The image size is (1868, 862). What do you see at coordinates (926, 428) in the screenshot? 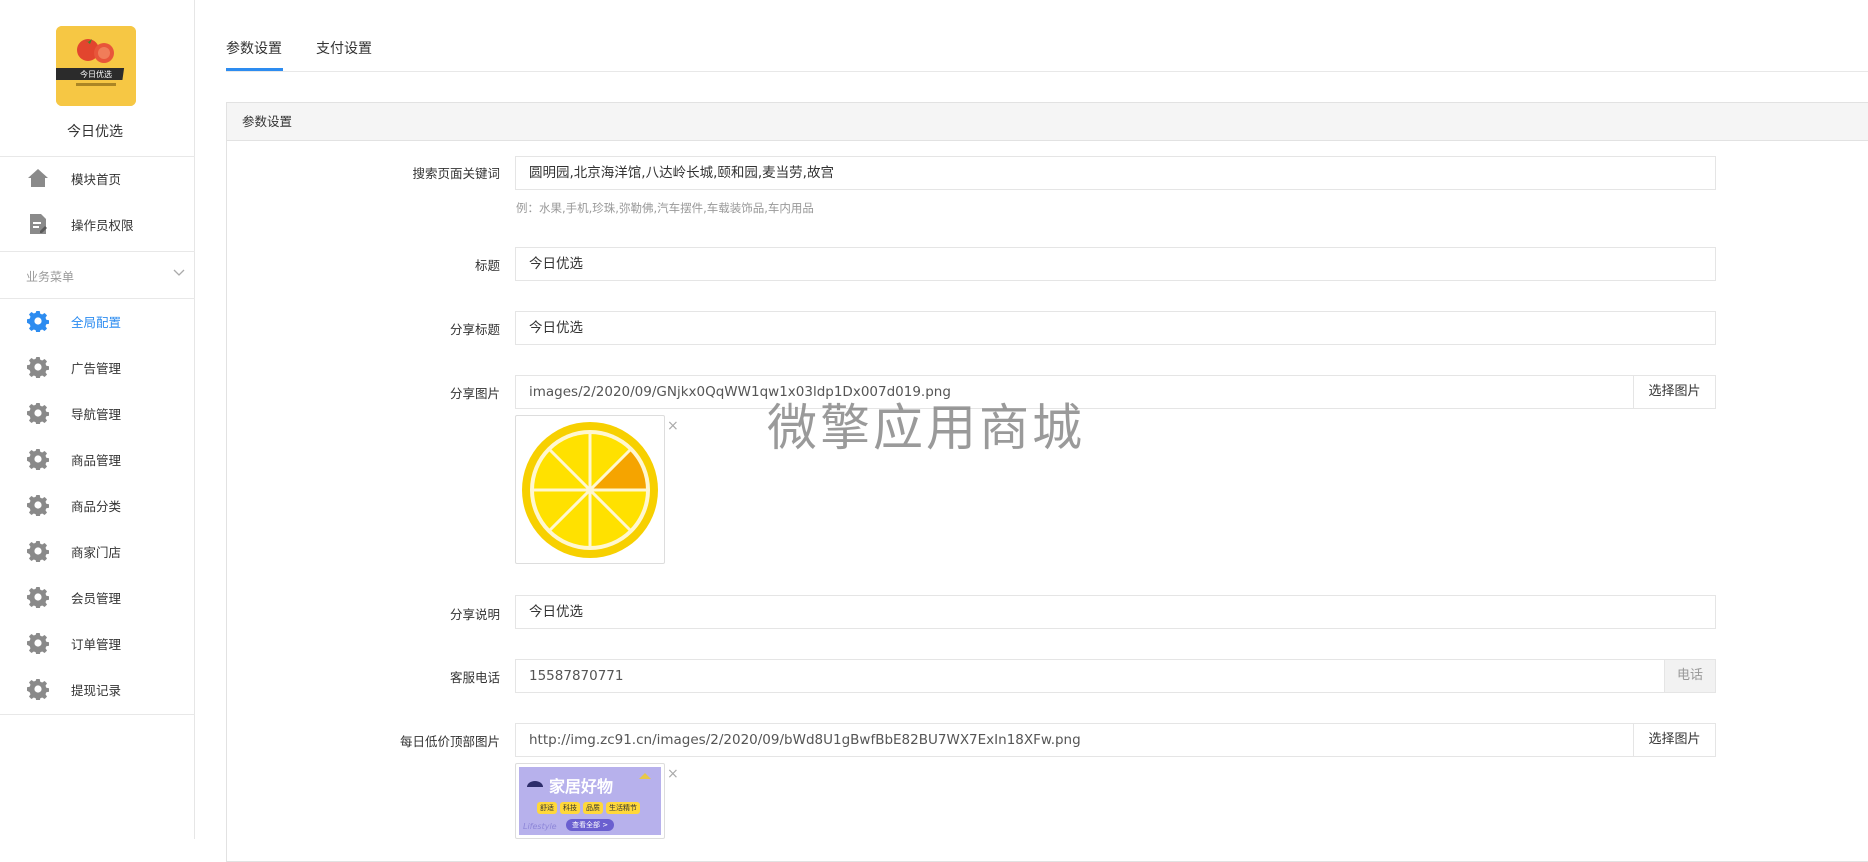
I see `watermark-text: 微擎应用商城` at bounding box center [926, 428].